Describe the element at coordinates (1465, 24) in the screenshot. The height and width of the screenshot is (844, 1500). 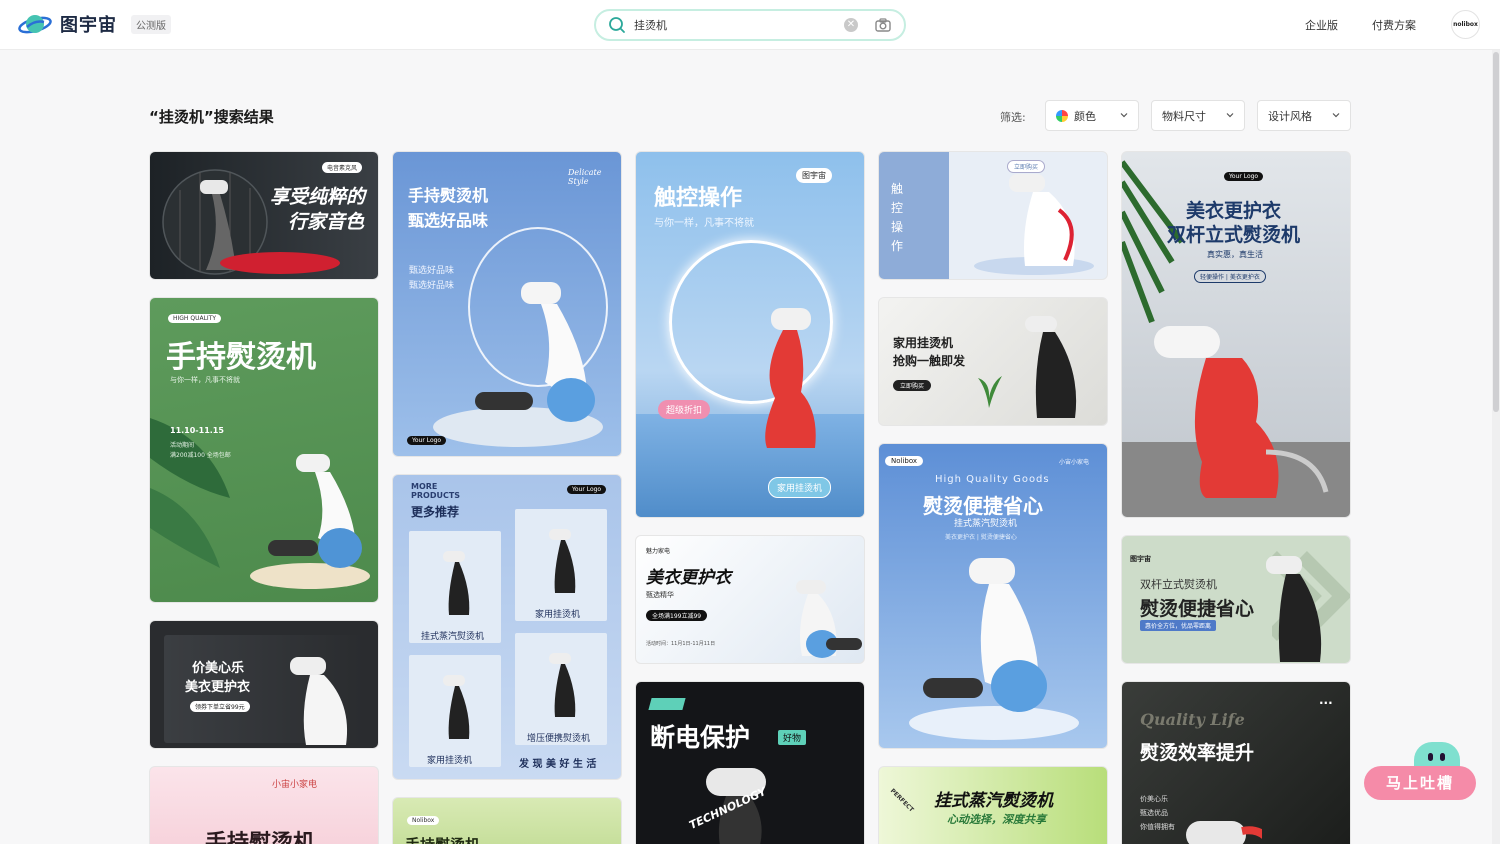
I see `avatar: nolibox` at that location.